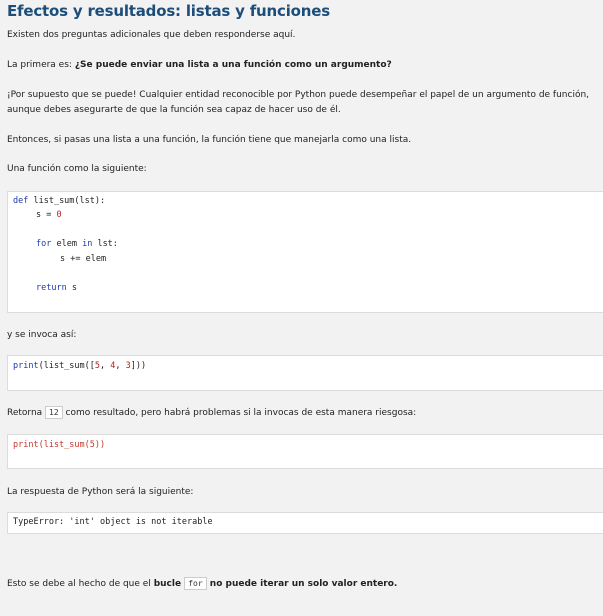  I want to click on code-block-error: TypeError: 'int' object is not iterable, so click(305, 523).